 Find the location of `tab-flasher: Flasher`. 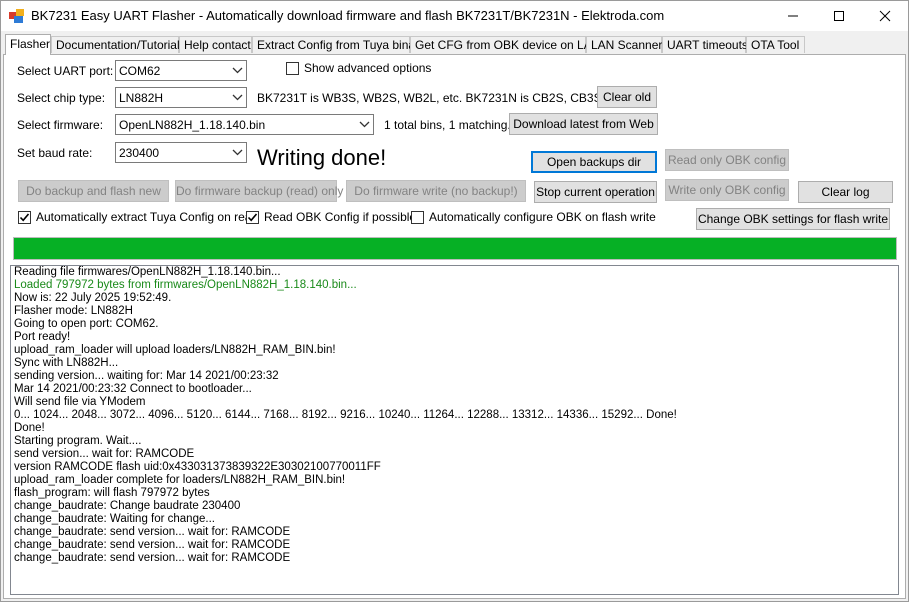

tab-flasher: Flasher is located at coordinates (28, 44).